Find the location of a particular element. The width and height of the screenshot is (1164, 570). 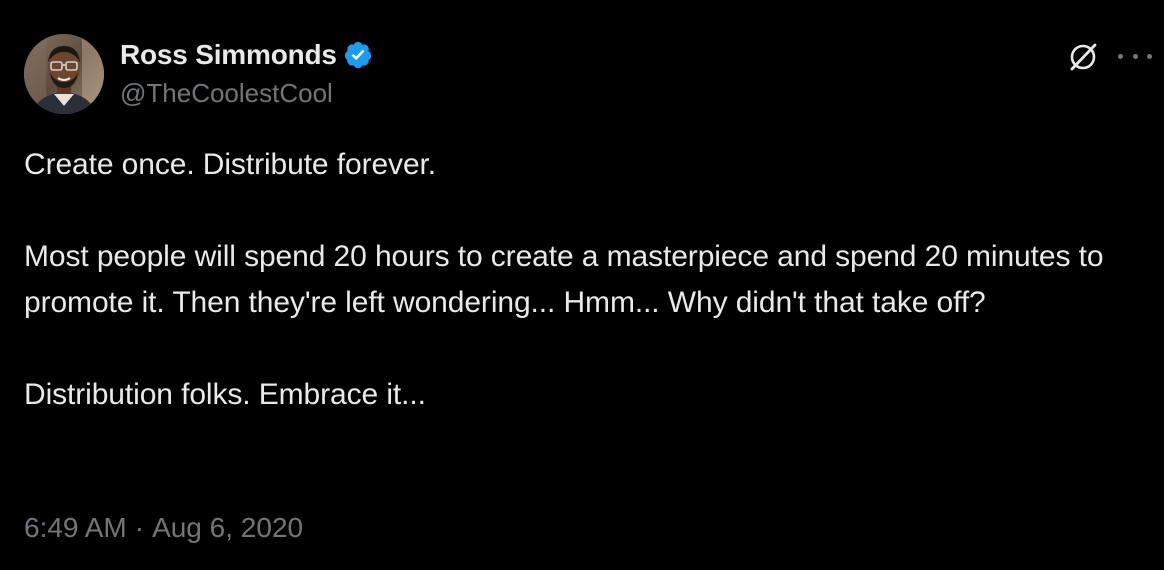

avatar-image is located at coordinates (64, 74).